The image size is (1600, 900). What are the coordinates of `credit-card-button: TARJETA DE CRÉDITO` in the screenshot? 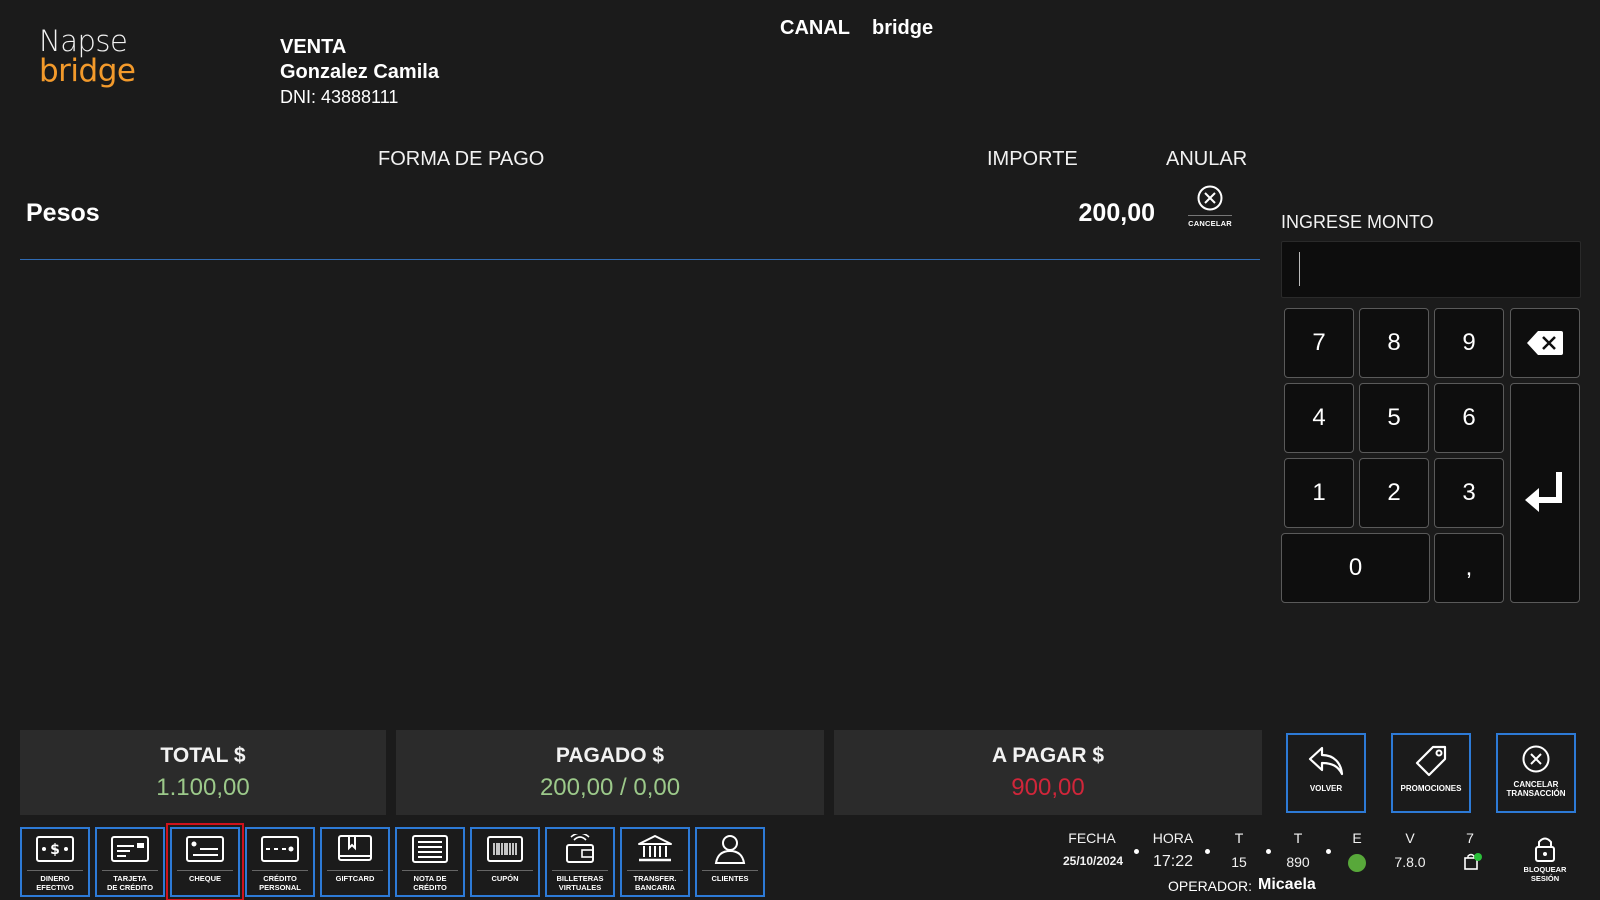 It's located at (130, 862).